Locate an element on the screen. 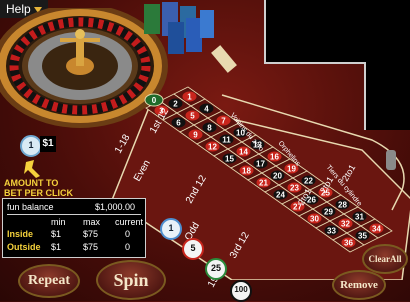 This screenshot has width=410, height=302. col-min: min is located at coordinates (58, 222).